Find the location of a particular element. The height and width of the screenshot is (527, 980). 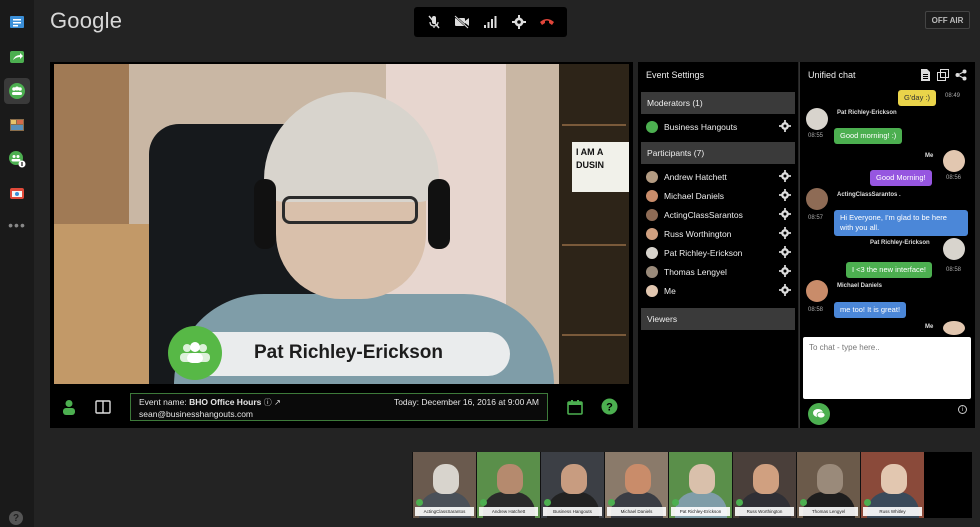

info-icon: i is located at coordinates (962, 409).